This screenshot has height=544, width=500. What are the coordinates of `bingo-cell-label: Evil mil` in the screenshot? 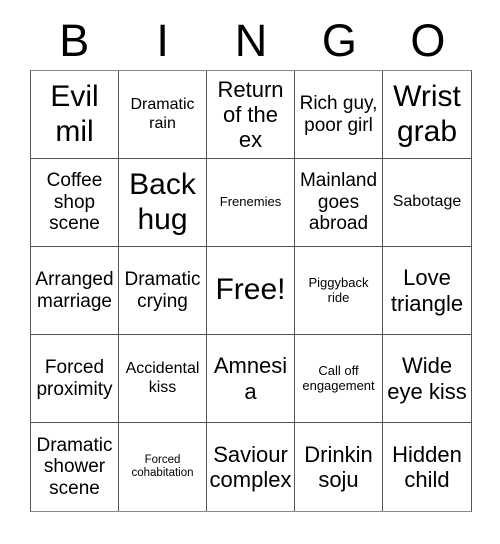 It's located at (74, 114).